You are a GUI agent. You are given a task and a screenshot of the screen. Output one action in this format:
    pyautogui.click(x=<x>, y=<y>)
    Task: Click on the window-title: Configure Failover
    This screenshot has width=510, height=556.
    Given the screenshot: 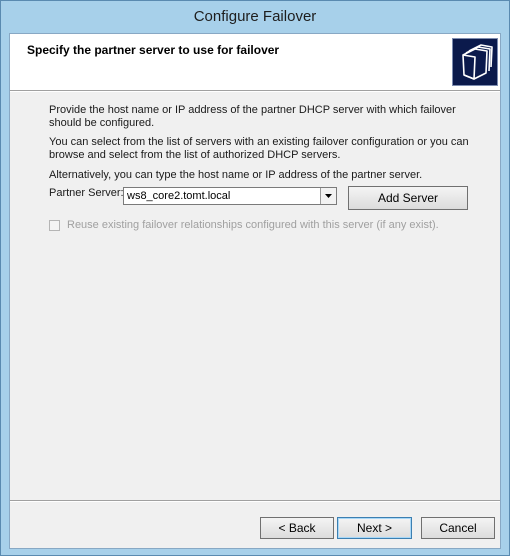 What is the action you would take?
    pyautogui.click(x=255, y=16)
    